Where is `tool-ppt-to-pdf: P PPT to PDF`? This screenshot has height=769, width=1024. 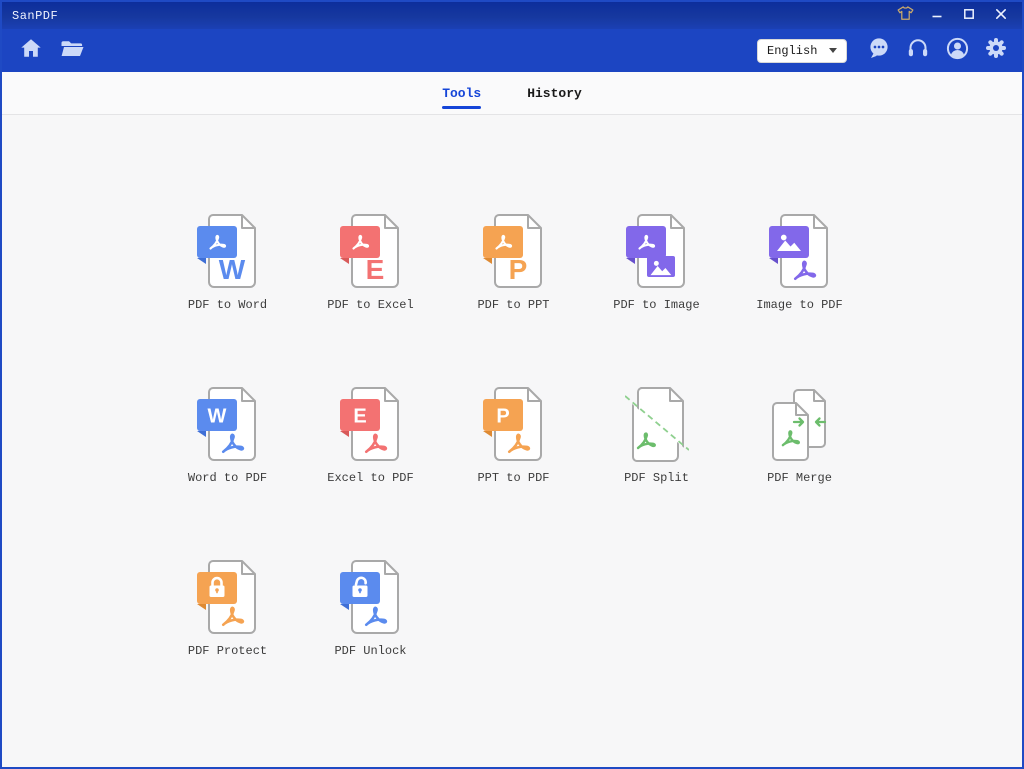 tool-ppt-to-pdf: P PPT to PDF is located at coordinates (513, 435).